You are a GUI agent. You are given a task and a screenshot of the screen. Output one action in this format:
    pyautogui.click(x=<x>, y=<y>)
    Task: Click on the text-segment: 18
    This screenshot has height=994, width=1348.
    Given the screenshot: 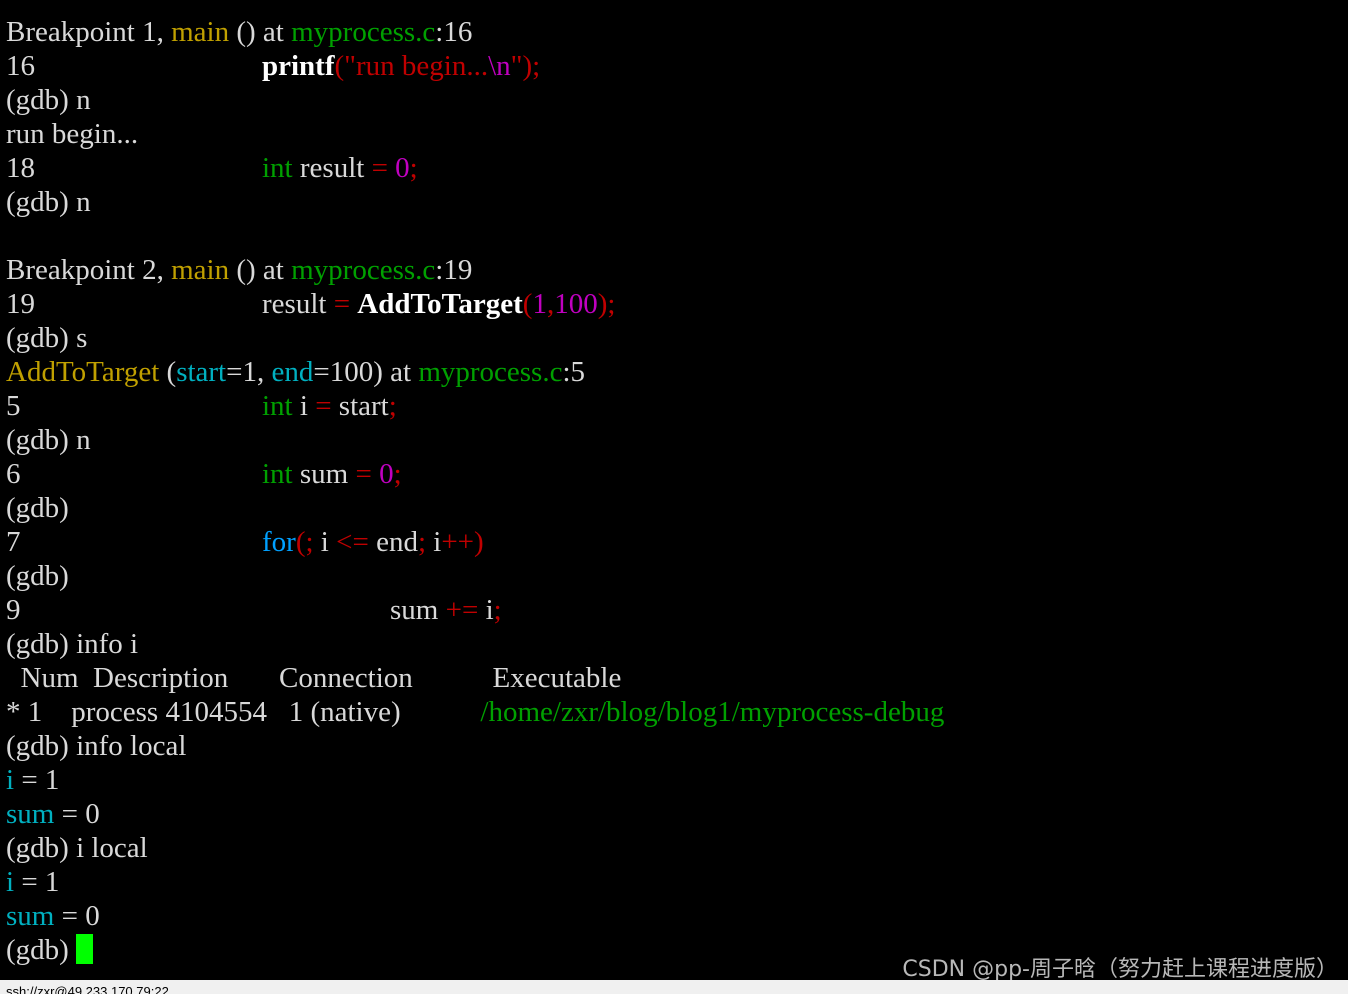 What is the action you would take?
    pyautogui.click(x=20, y=168)
    